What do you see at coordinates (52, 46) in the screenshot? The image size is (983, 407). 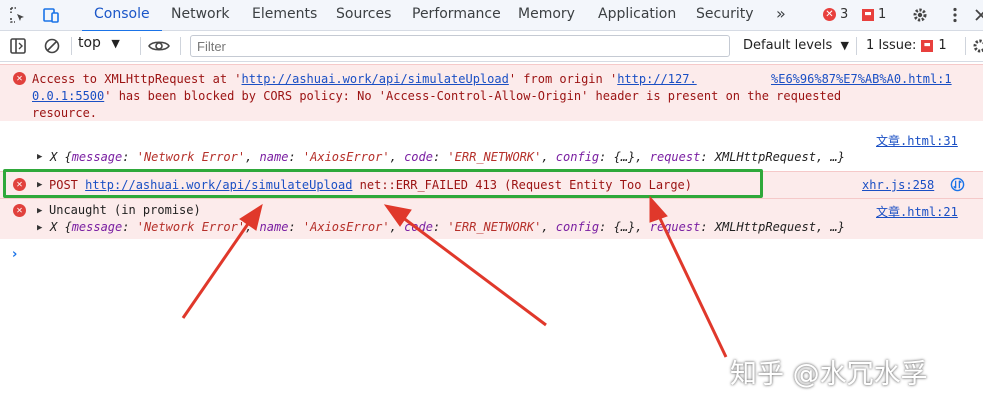 I see `clear-console-icon` at bounding box center [52, 46].